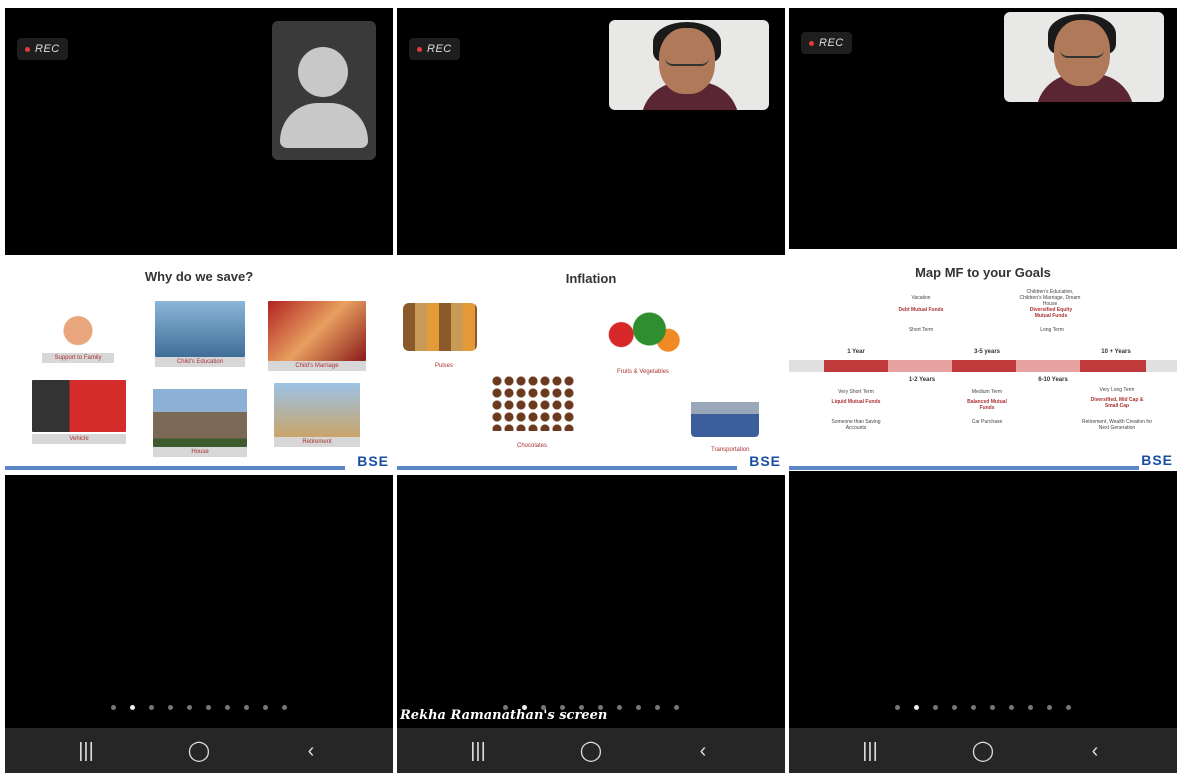  What do you see at coordinates (856, 392) in the screenshot?
I see `term-label: Very Short Term` at bounding box center [856, 392].